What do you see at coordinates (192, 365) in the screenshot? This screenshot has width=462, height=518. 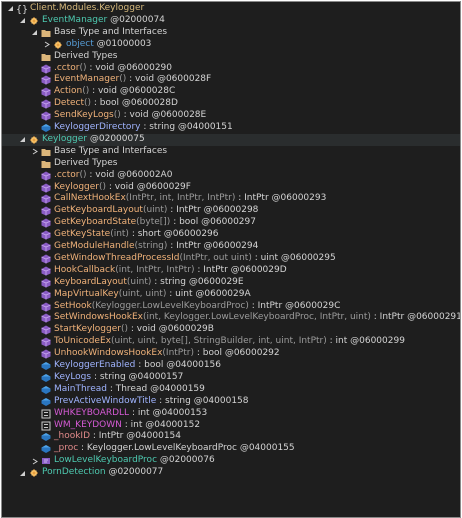 I see `token: @04000156` at bounding box center [192, 365].